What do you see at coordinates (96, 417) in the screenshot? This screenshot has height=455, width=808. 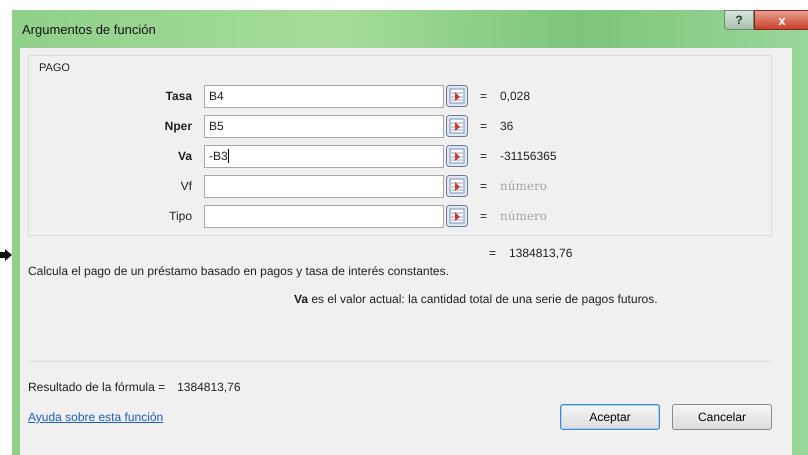 I see `help-link: Ayuda sobre esta función` at bounding box center [96, 417].